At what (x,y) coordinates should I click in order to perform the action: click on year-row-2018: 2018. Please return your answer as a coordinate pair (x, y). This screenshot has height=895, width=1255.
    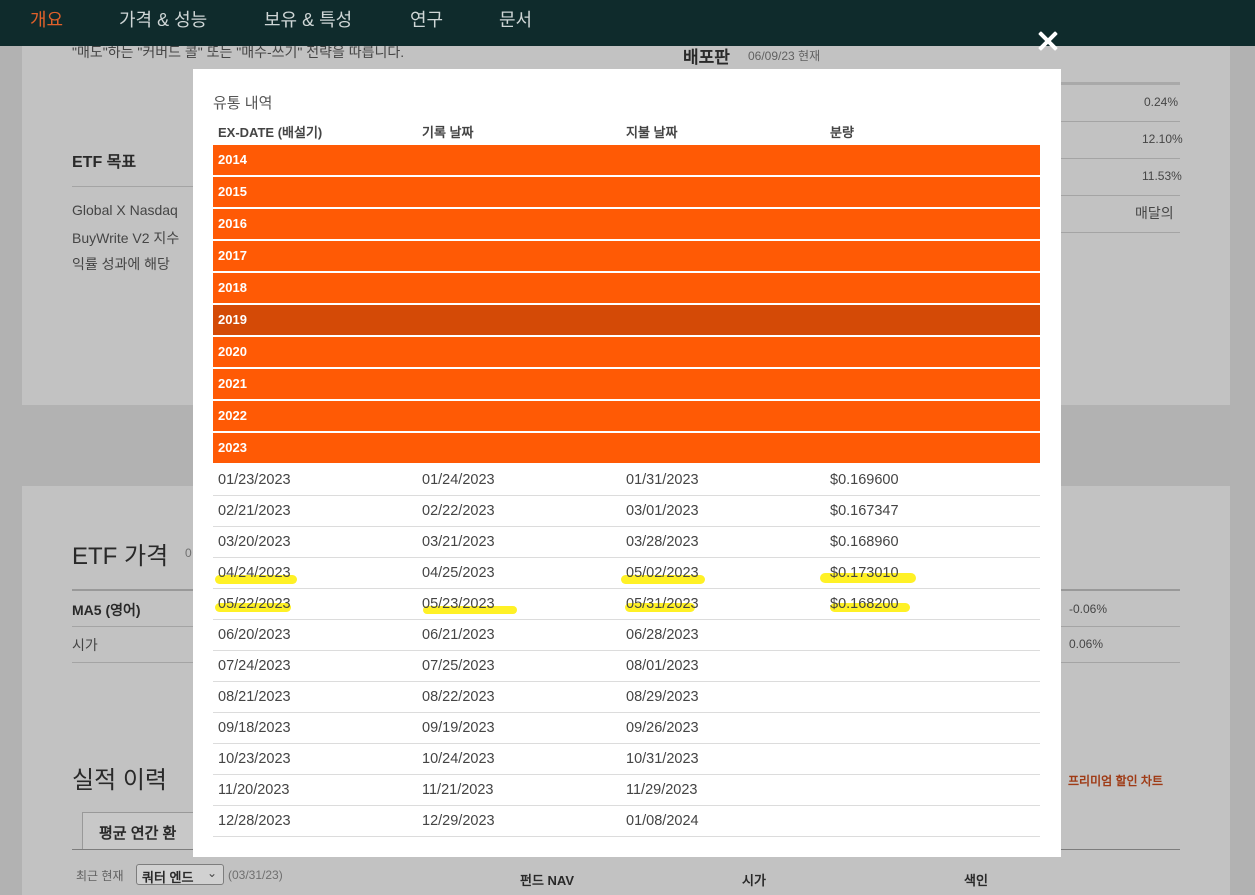
    Looking at the image, I should click on (626, 288).